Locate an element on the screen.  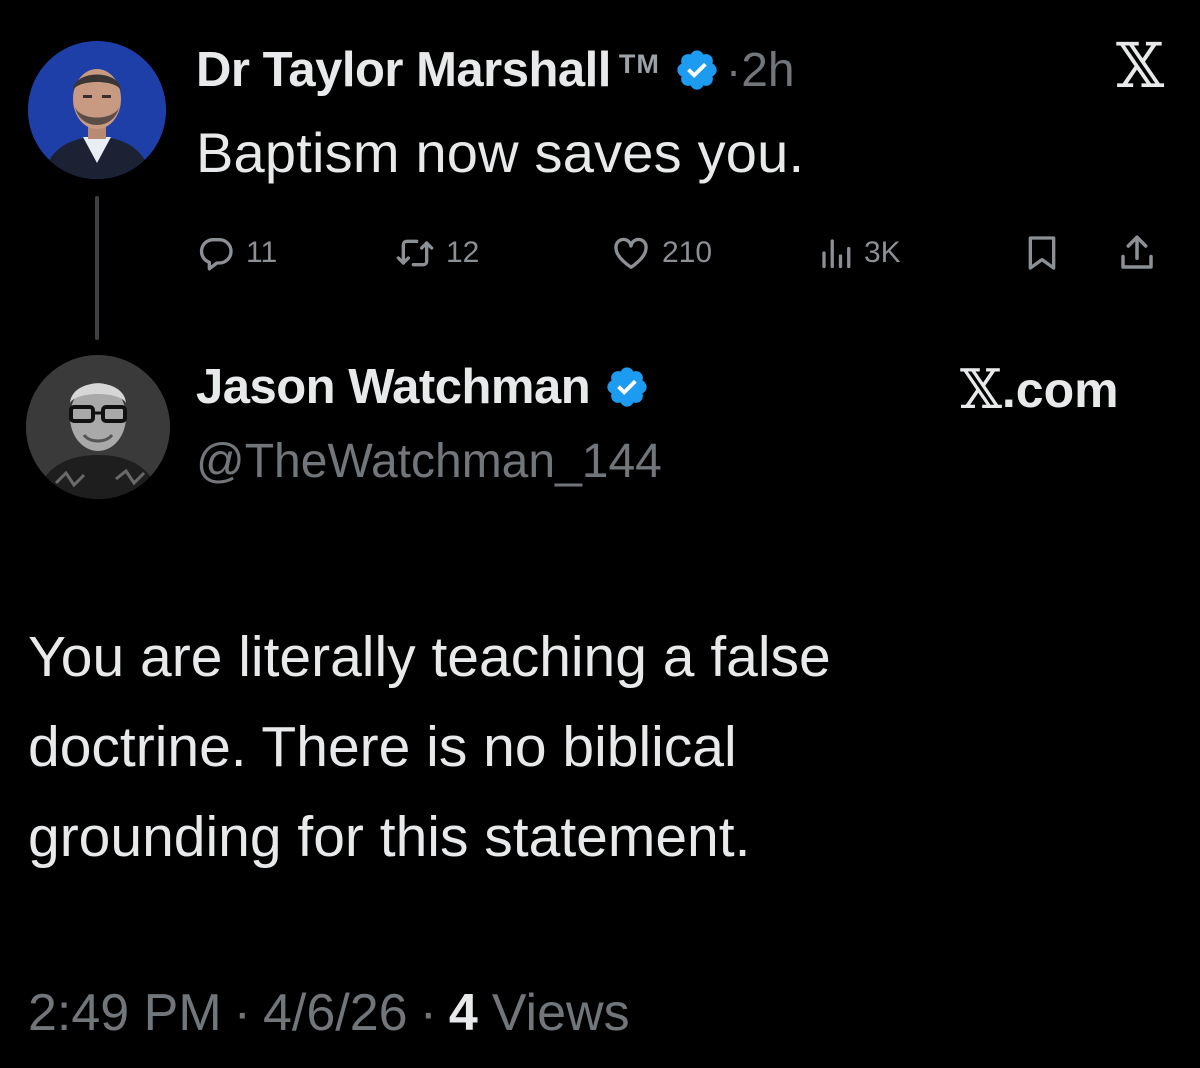
bookmark-button is located at coordinates (1042, 253).